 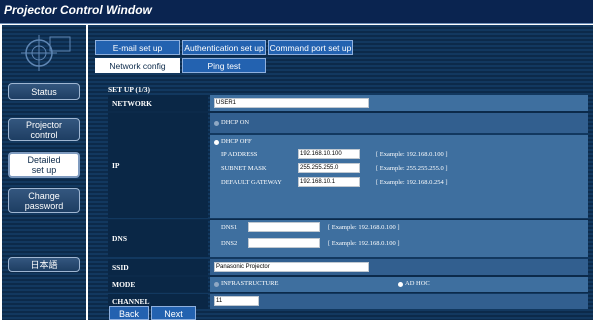 What do you see at coordinates (412, 182) in the screenshot?
I see `default-gateway-example: [ Example: 192.168.0.254 ]` at bounding box center [412, 182].